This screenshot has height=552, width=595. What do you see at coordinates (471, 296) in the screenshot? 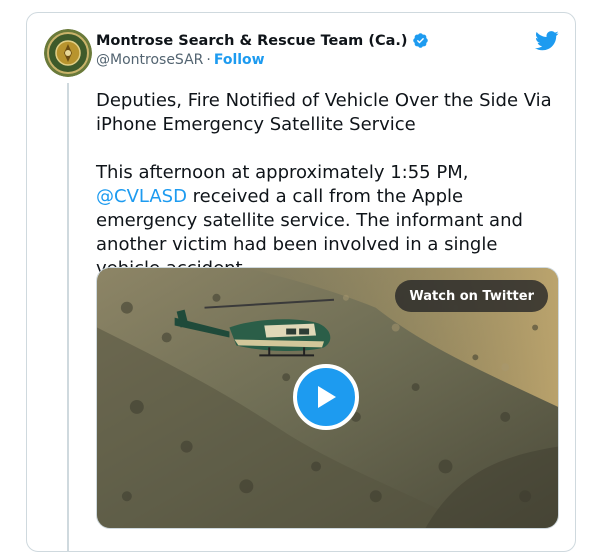
I see `watch-on-twitter-button: Watch on Twitter` at bounding box center [471, 296].